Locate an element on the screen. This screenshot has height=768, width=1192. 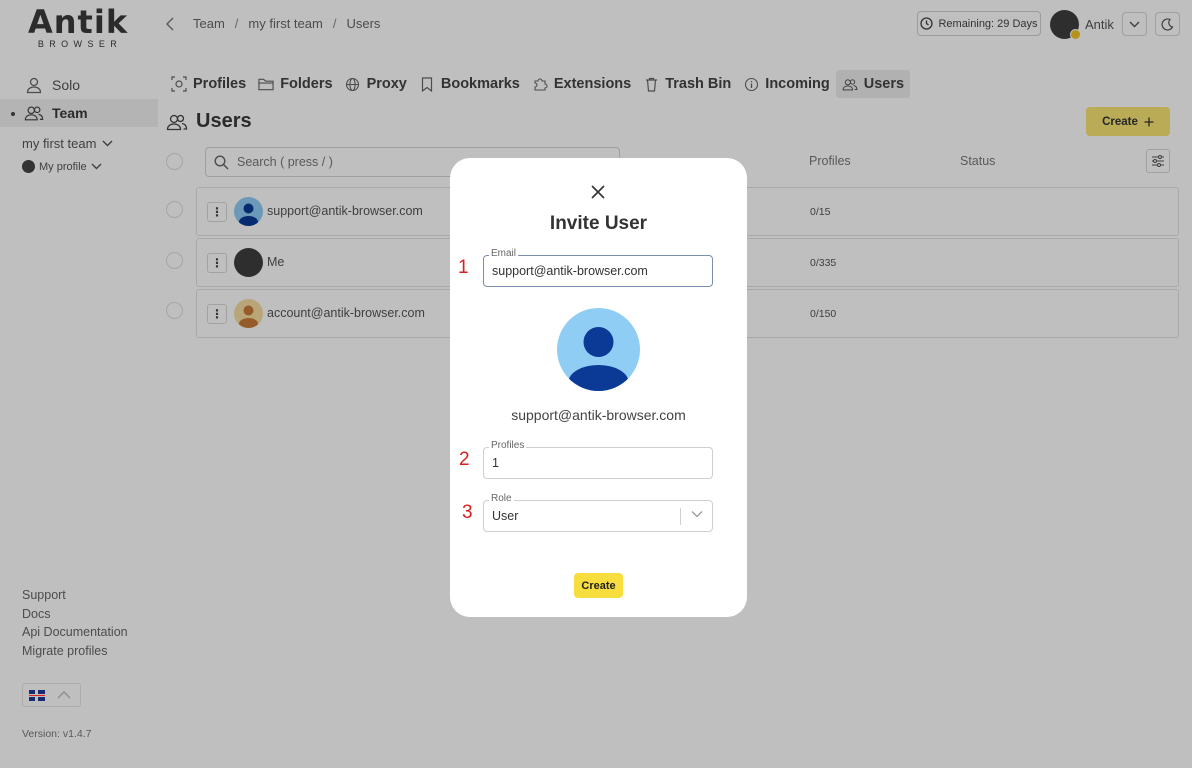
profiles-field: Profiles 1 is located at coordinates (598, 459).